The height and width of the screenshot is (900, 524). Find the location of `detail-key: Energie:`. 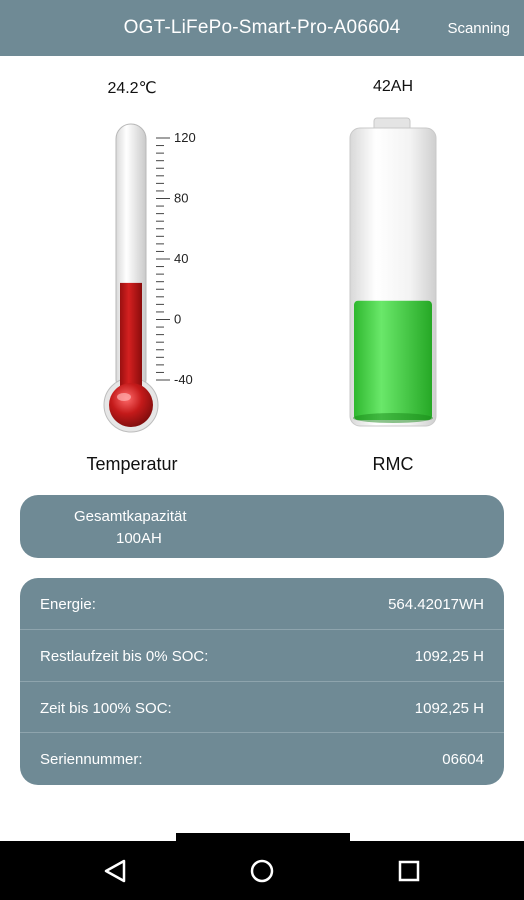

detail-key: Energie: is located at coordinates (68, 604).